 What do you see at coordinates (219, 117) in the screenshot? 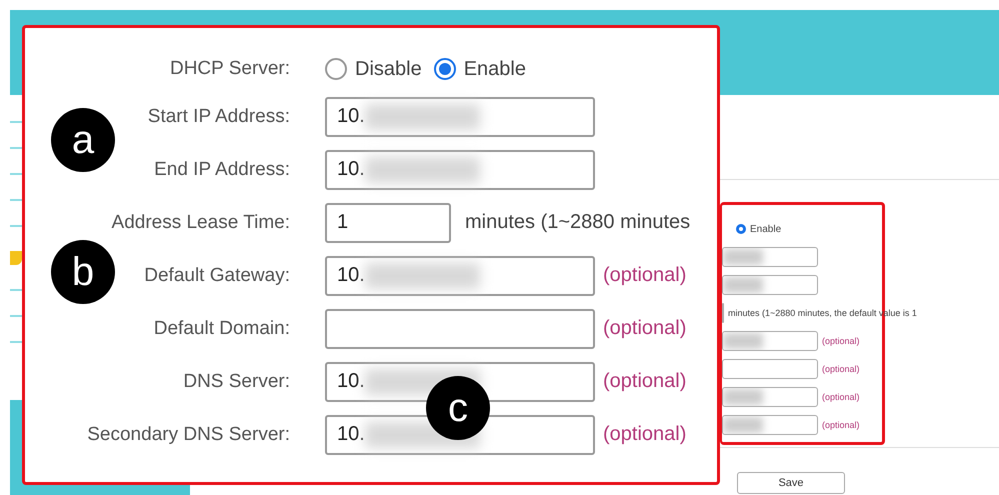
I see `field-label: Start IP Address:` at bounding box center [219, 117].